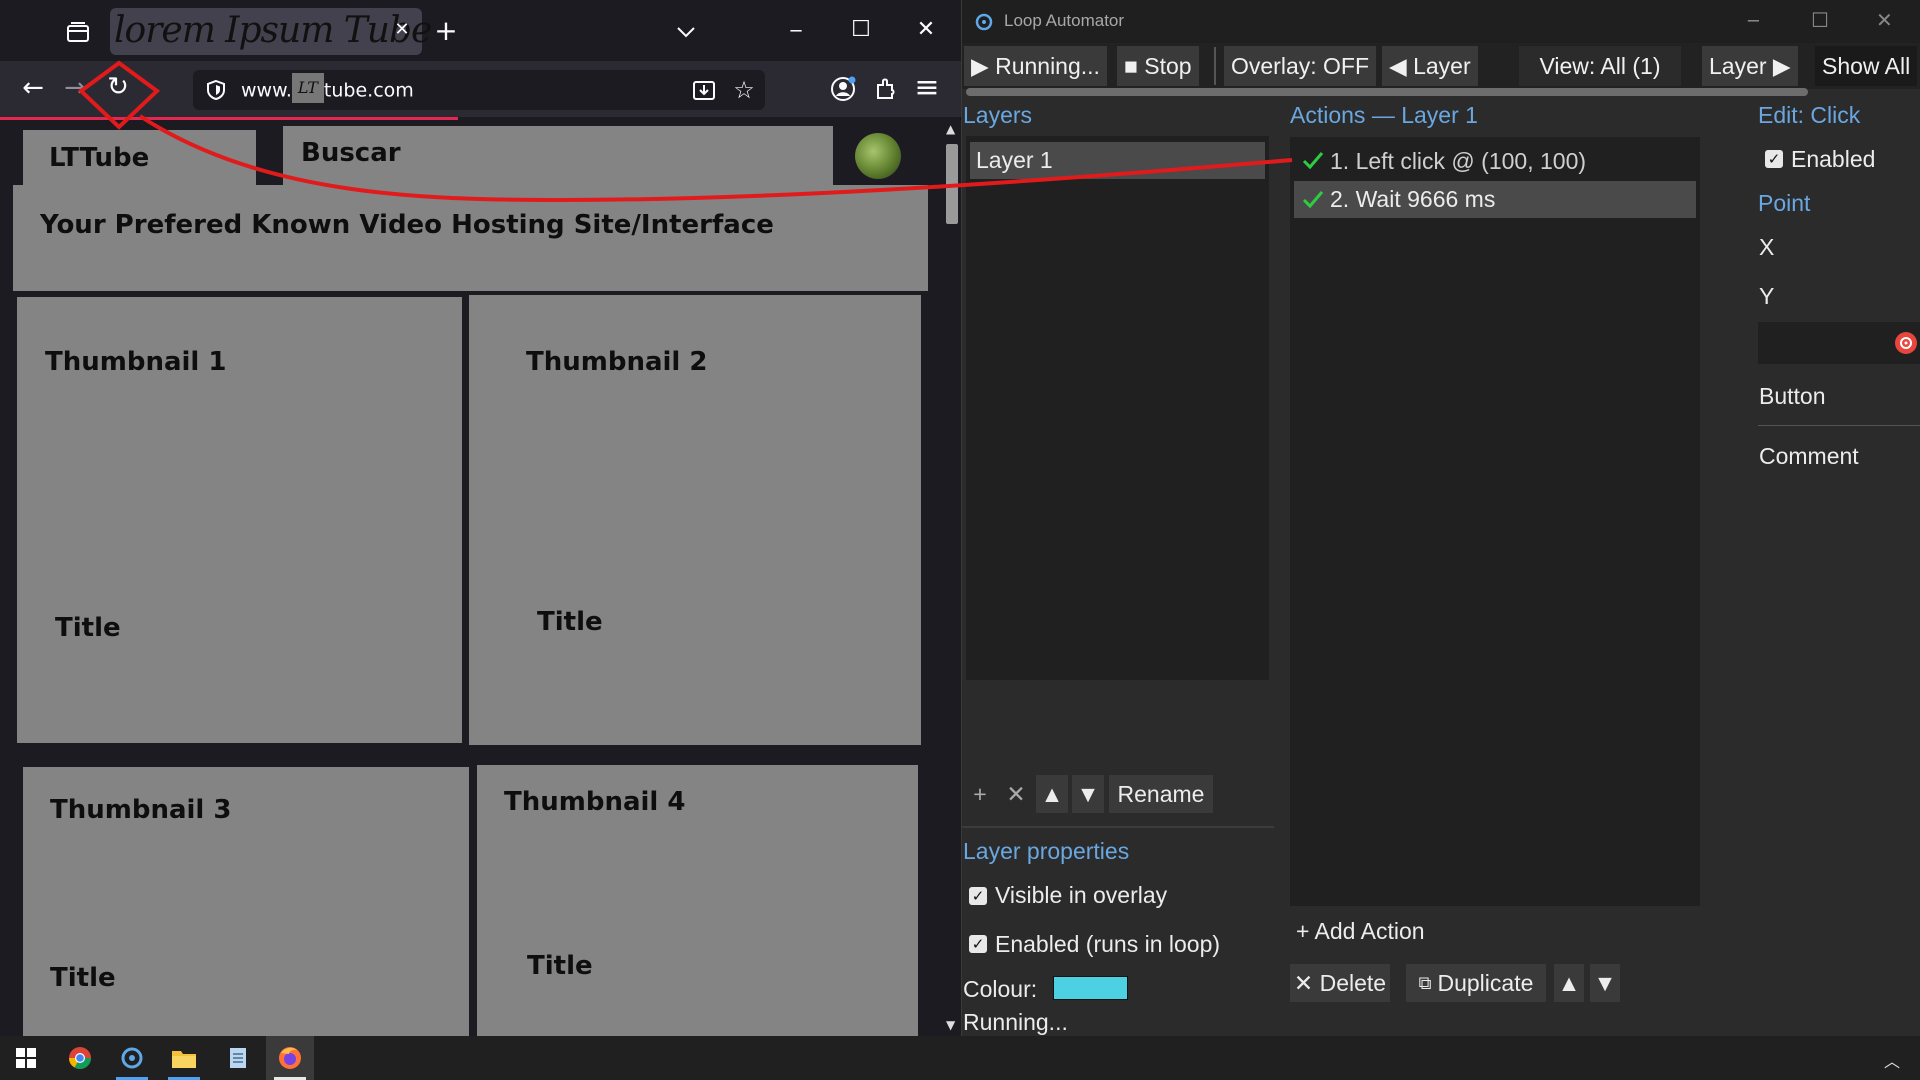 The width and height of the screenshot is (1920, 1080). Describe the element at coordinates (141, 810) in the screenshot. I see `thumbnail-label: Thumbnail 3` at that location.